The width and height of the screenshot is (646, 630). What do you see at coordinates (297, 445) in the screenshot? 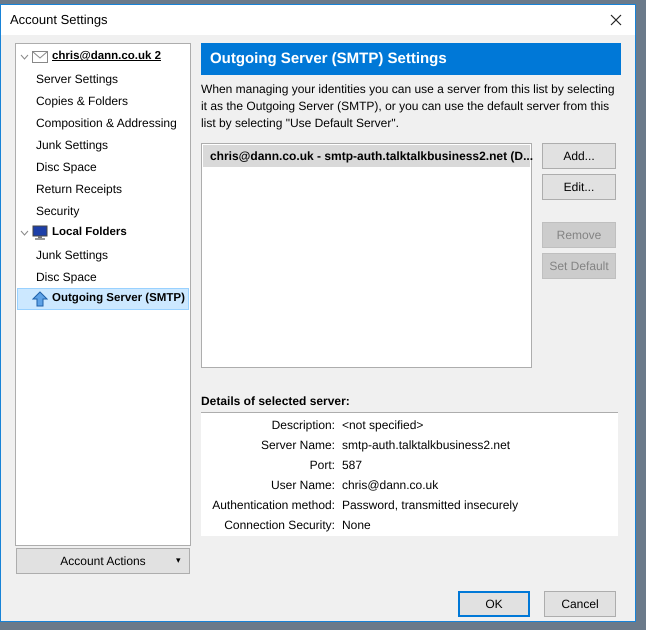
I see `detail-label: Server Name:` at bounding box center [297, 445].